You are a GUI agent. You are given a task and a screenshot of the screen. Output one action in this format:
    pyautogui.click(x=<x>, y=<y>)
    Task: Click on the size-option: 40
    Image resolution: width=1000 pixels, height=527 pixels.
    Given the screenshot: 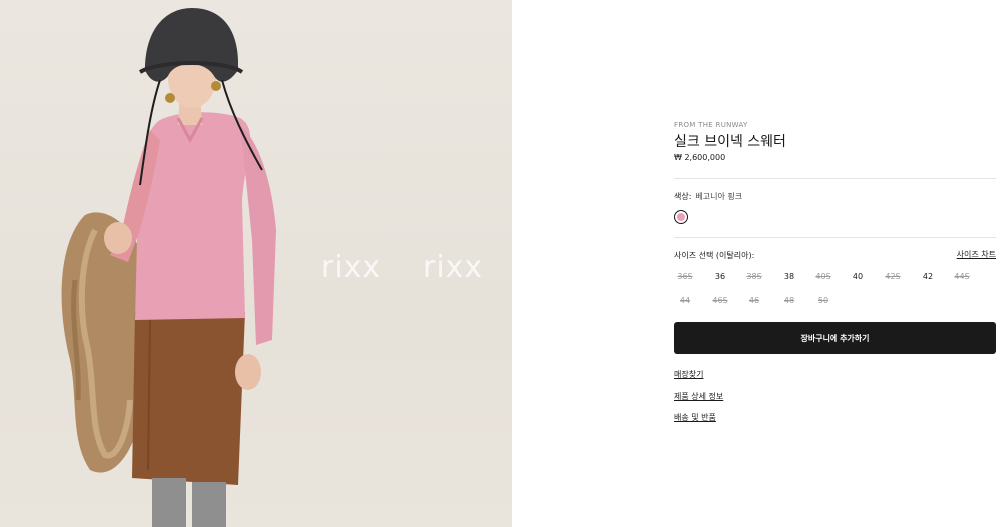 What is the action you would take?
    pyautogui.click(x=858, y=276)
    